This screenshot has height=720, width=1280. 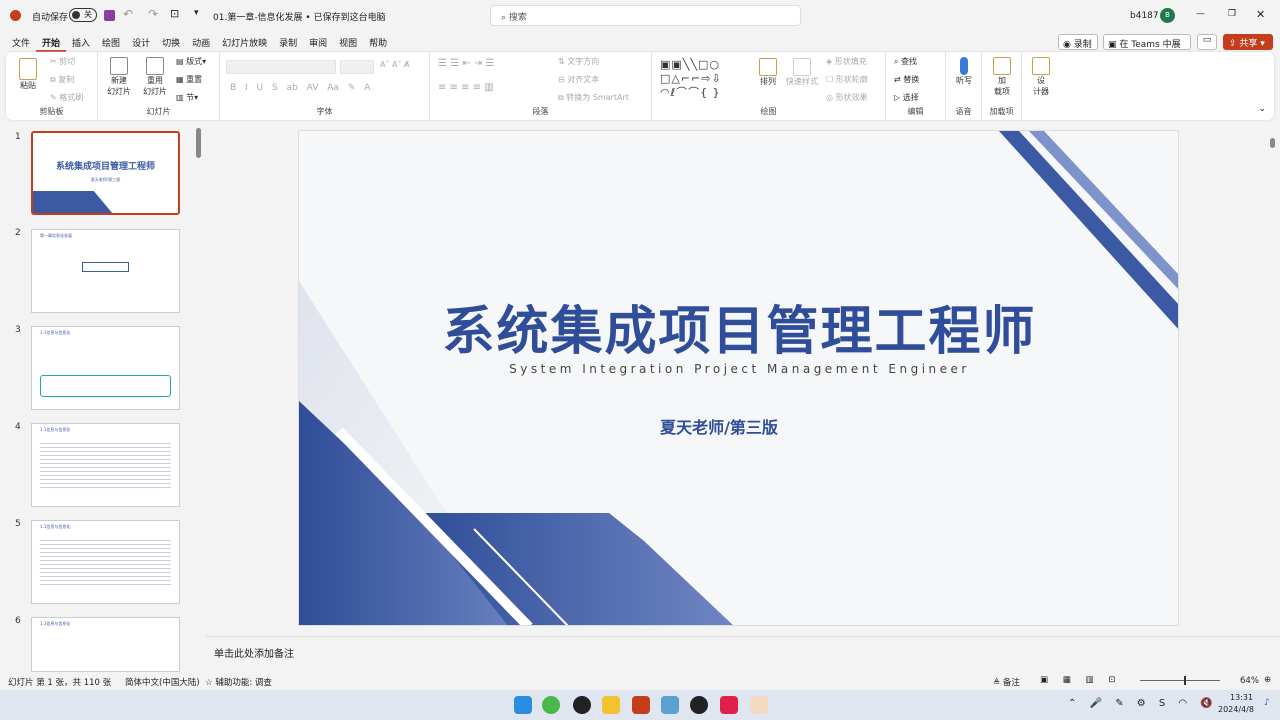 I want to click on document-title: 01.第一章-信息化发展 • 已保存到这台电脑, so click(x=299, y=16).